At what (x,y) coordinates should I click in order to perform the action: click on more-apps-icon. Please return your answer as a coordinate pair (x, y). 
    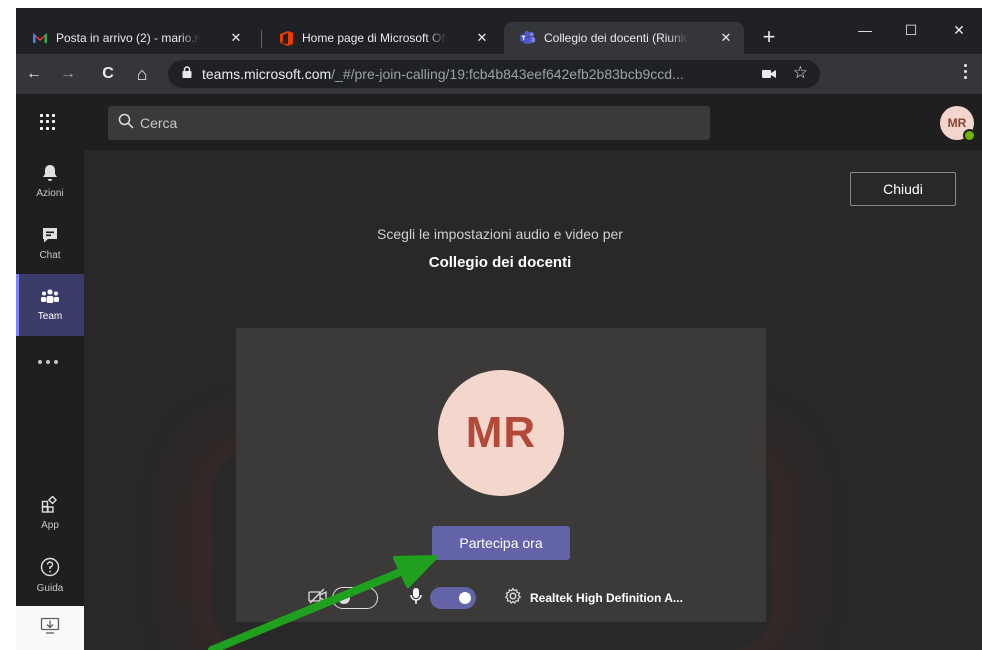
    Looking at the image, I should click on (48, 362).